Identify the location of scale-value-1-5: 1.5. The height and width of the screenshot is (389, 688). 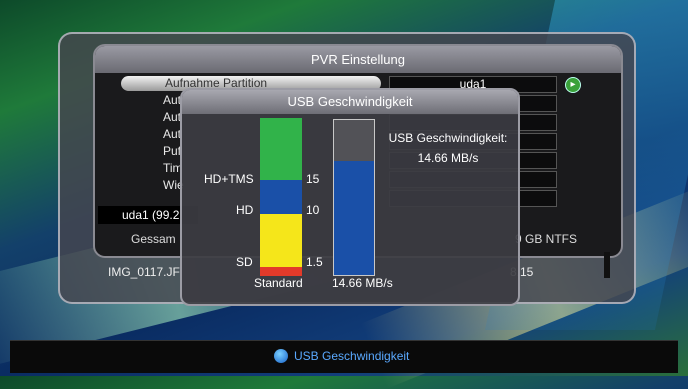
(314, 262).